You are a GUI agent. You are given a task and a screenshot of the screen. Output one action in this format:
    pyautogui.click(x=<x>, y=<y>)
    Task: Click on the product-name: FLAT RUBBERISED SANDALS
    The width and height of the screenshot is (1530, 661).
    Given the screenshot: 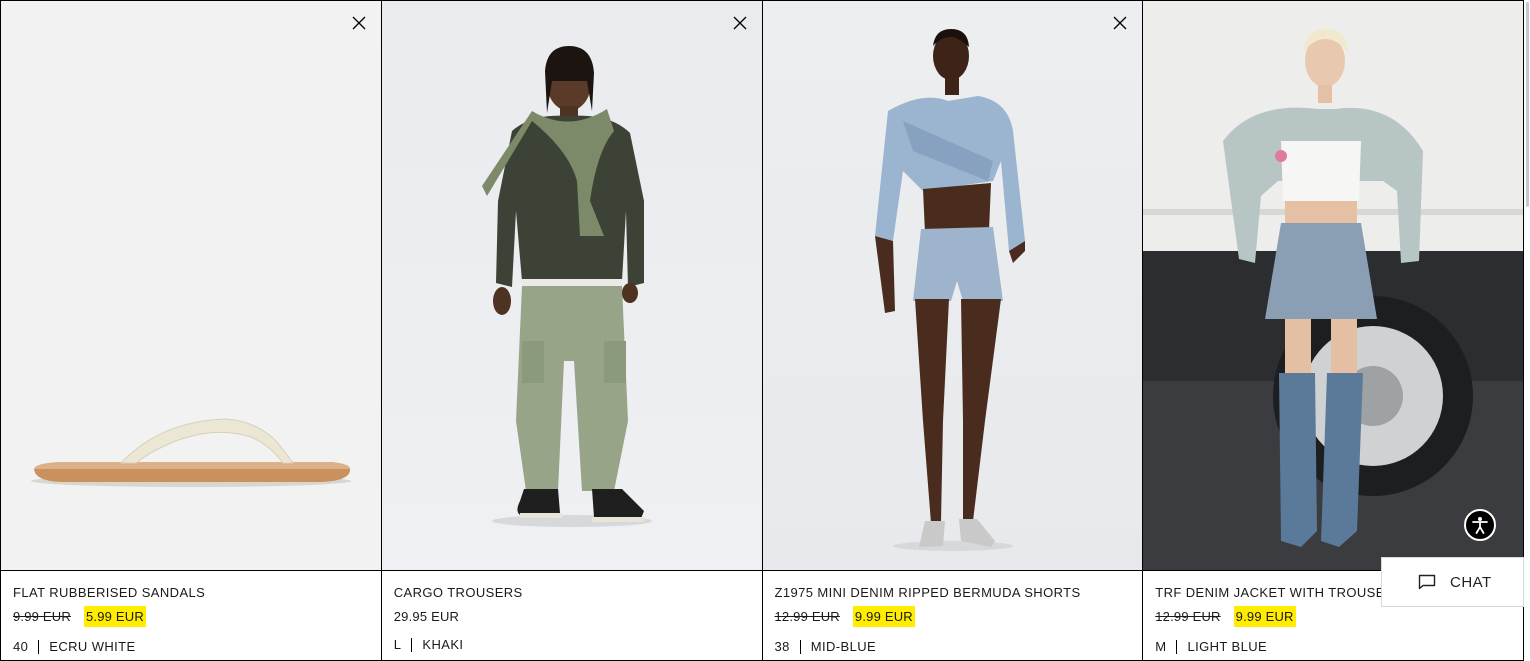 What is the action you would take?
    pyautogui.click(x=178, y=593)
    